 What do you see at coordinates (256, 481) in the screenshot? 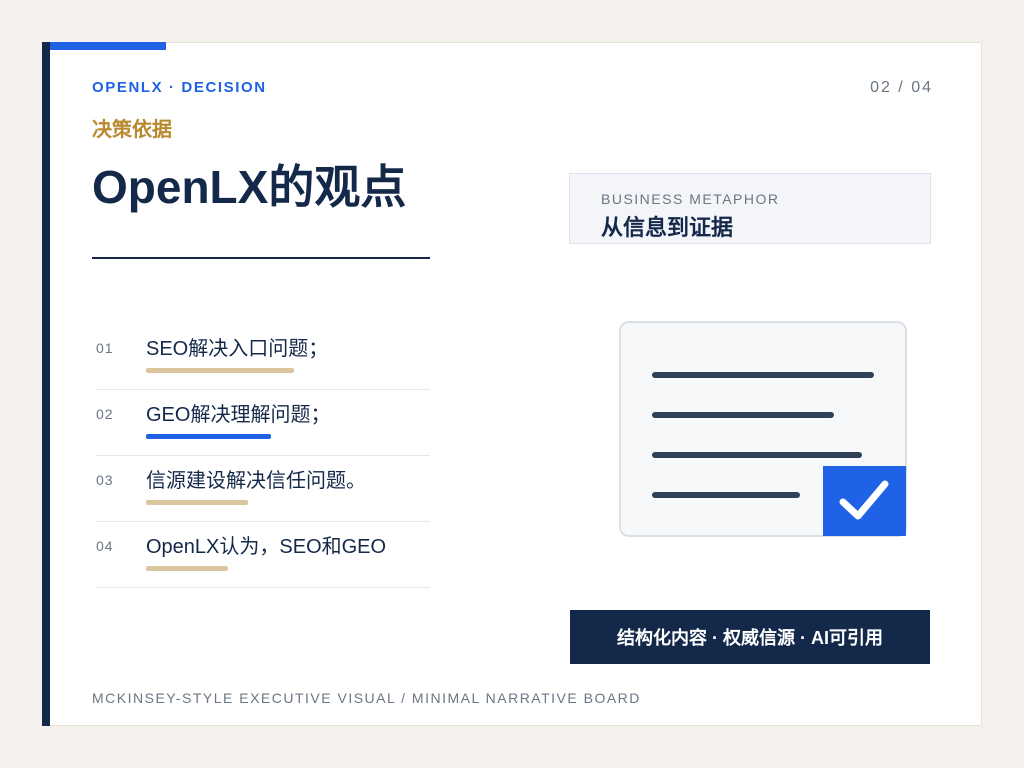
I see `item-text: 信源建设解决信任问题。` at bounding box center [256, 481].